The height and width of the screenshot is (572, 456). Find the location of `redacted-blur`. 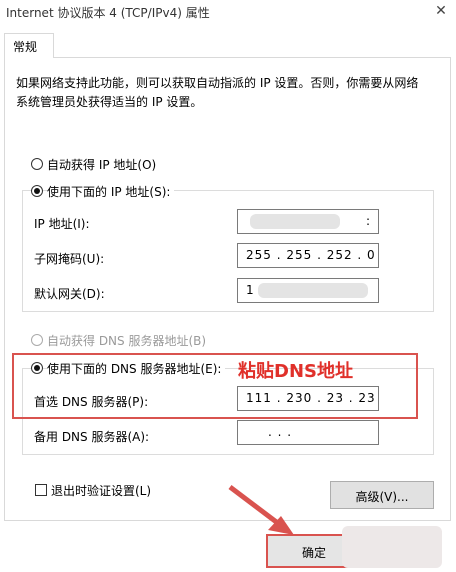

redacted-blur is located at coordinates (392, 547).